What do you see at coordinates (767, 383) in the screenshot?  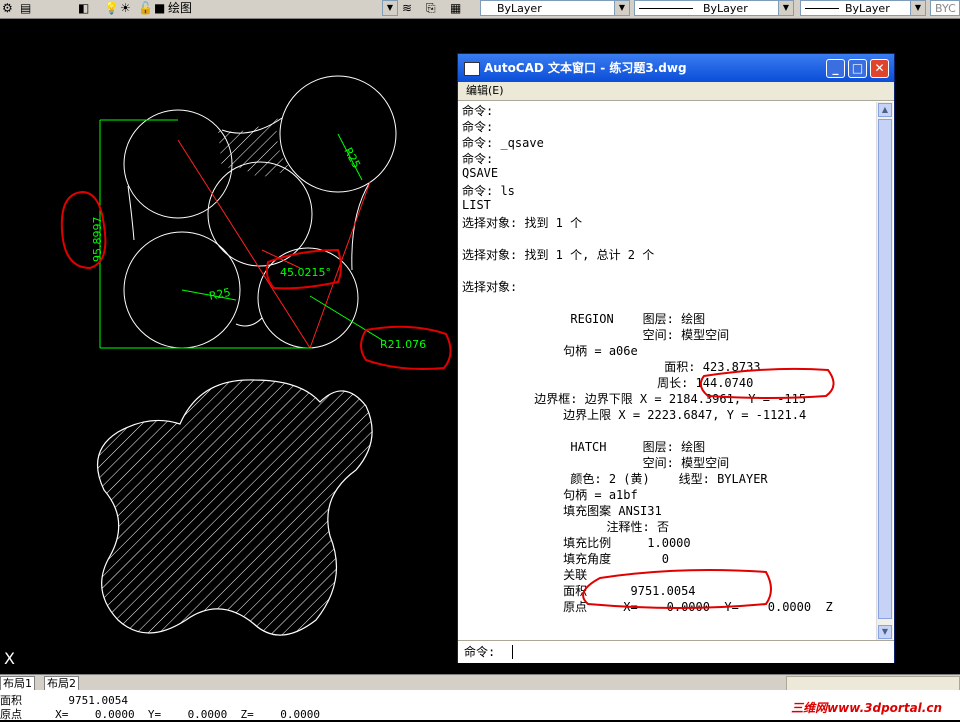 I see `annotation-loop-perimeter` at bounding box center [767, 383].